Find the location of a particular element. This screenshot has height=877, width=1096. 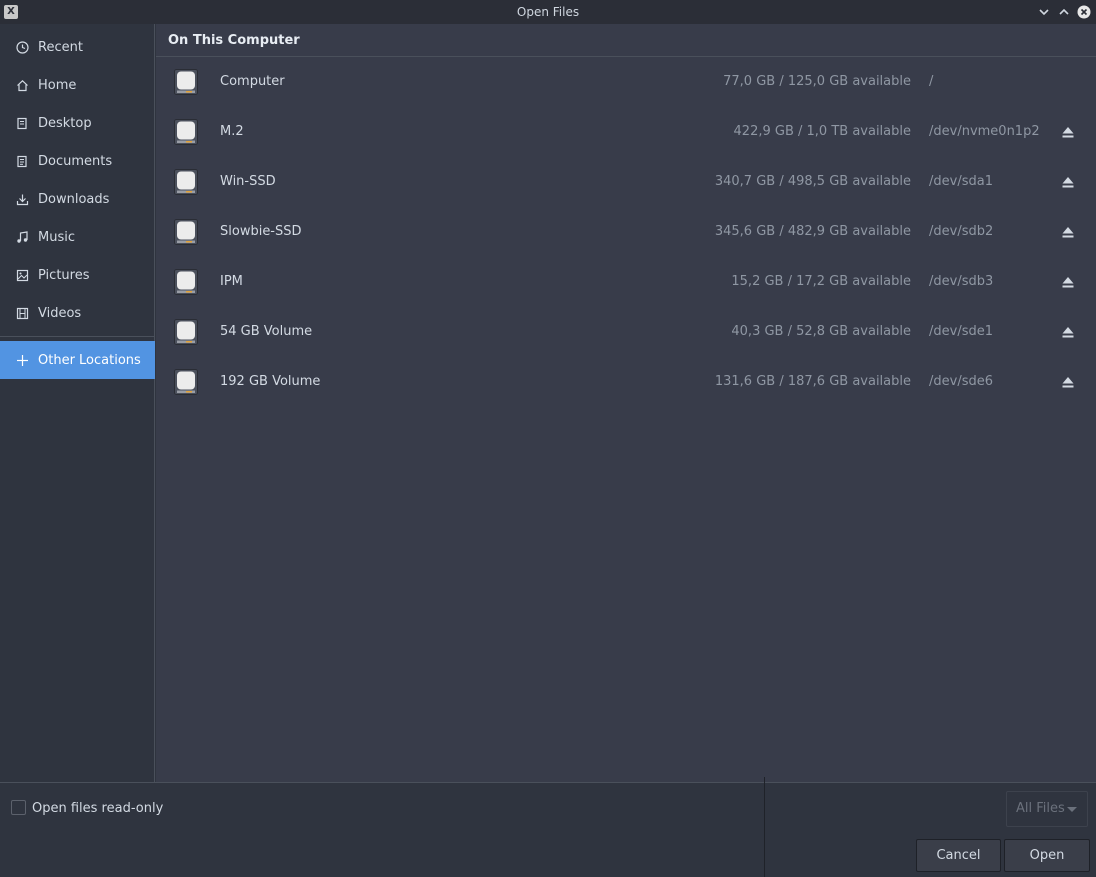

drive-row: IPM 15,2 GB / 17,2 GB available/dev/sdb3 is located at coordinates (626, 282).